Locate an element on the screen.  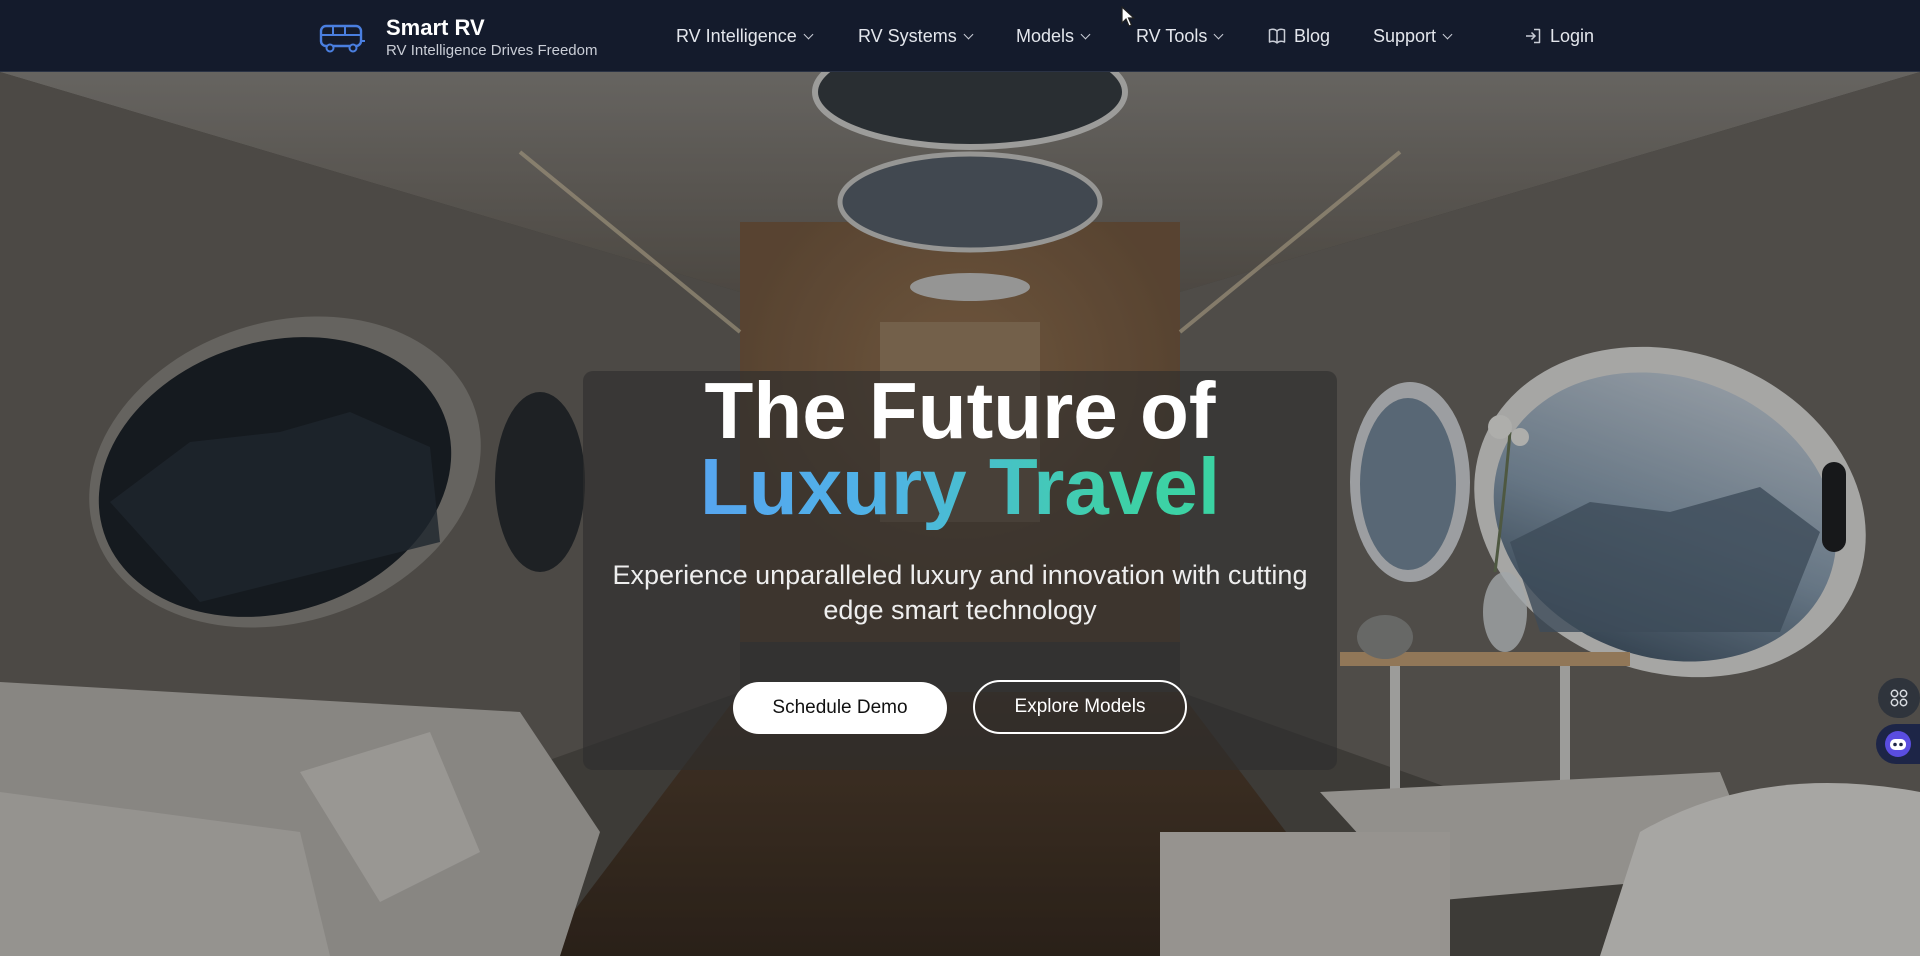
hero-headline-line2: Luxury Travel is located at coordinates (960, 487).